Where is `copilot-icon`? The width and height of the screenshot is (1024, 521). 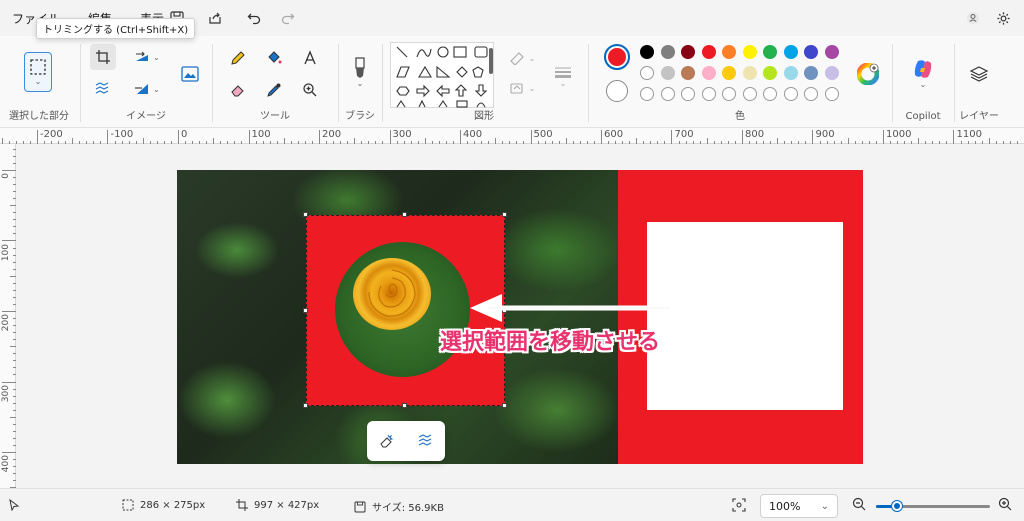 copilot-icon is located at coordinates (923, 68).